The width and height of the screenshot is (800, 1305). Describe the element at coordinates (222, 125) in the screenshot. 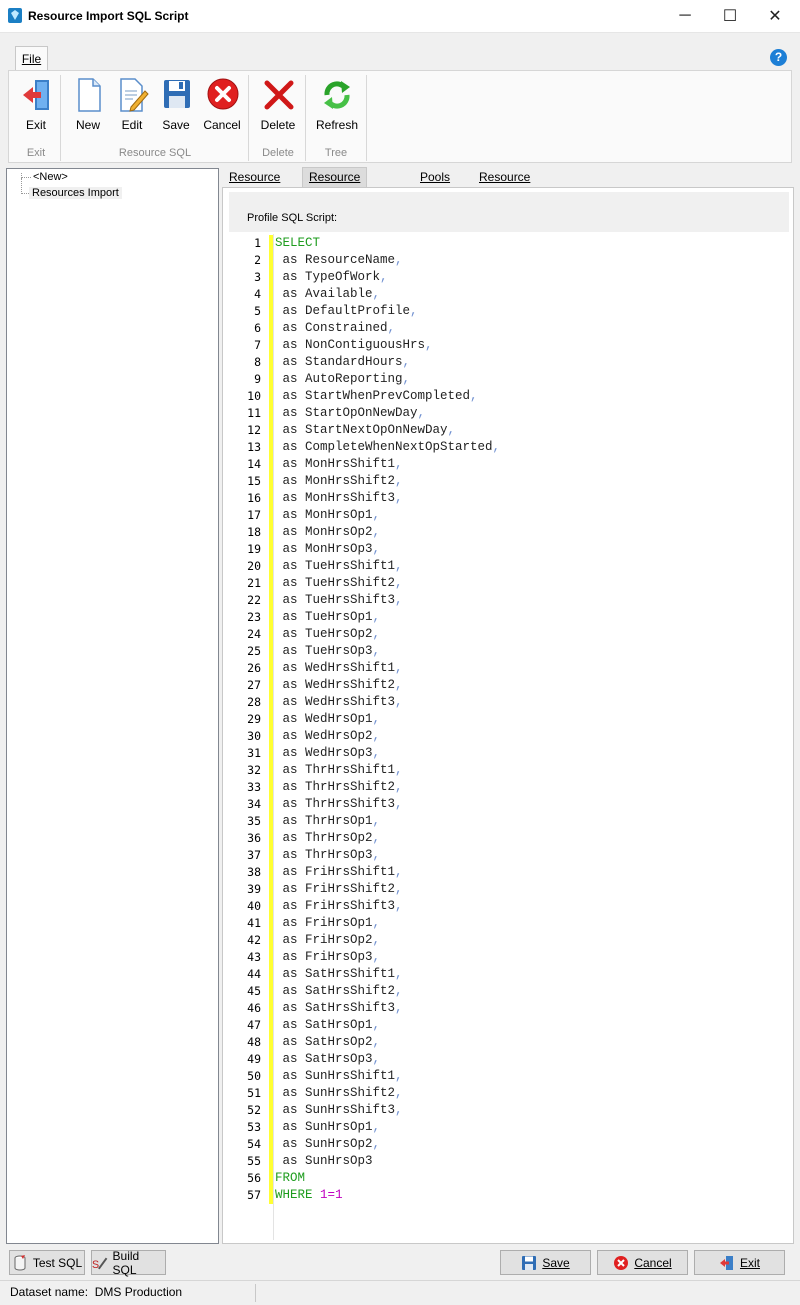

I see `cancel-button-label: Cancel` at that location.